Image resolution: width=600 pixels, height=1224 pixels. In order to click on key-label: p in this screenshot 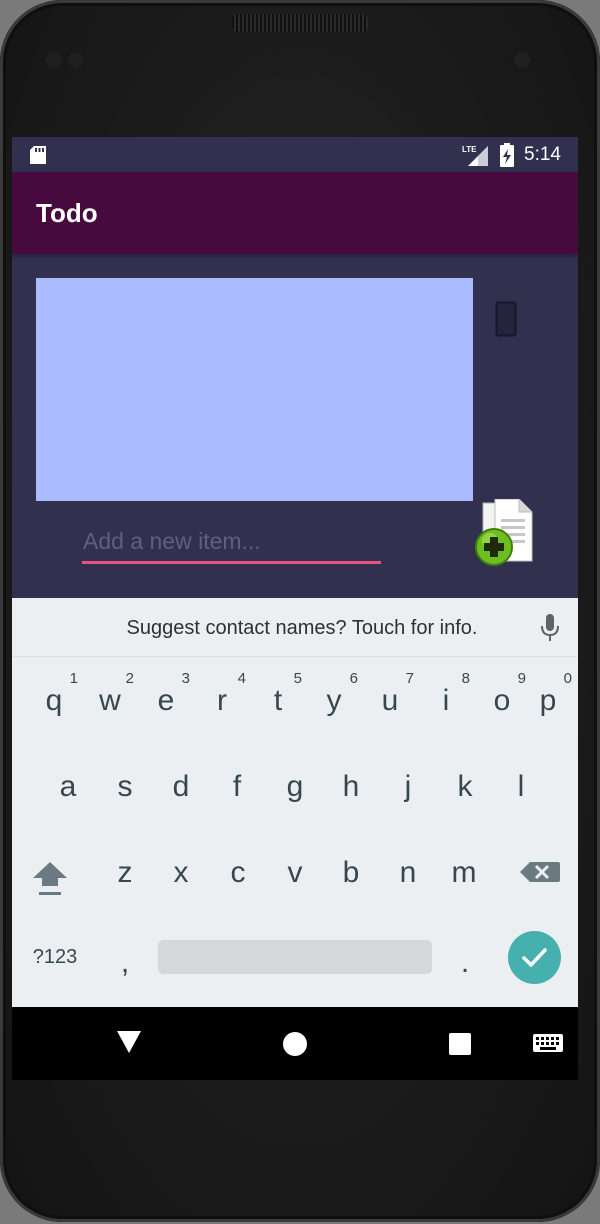, I will do `click(548, 700)`.